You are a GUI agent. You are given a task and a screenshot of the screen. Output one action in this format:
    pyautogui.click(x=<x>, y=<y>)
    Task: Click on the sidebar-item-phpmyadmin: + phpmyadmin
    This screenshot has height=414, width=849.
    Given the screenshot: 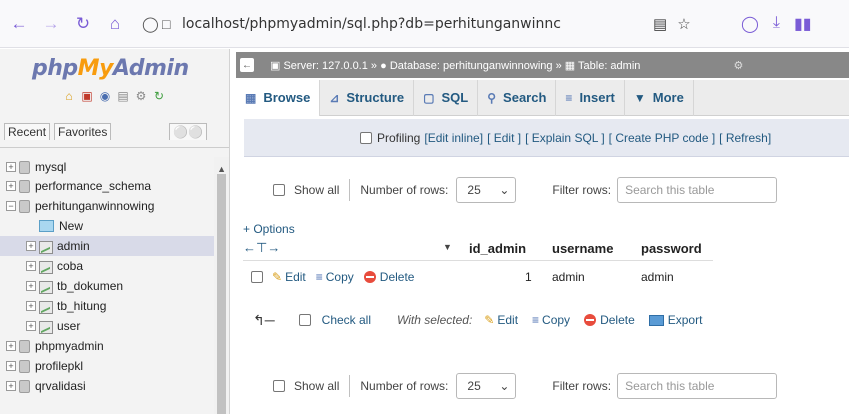 What is the action you would take?
    pyautogui.click(x=107, y=346)
    